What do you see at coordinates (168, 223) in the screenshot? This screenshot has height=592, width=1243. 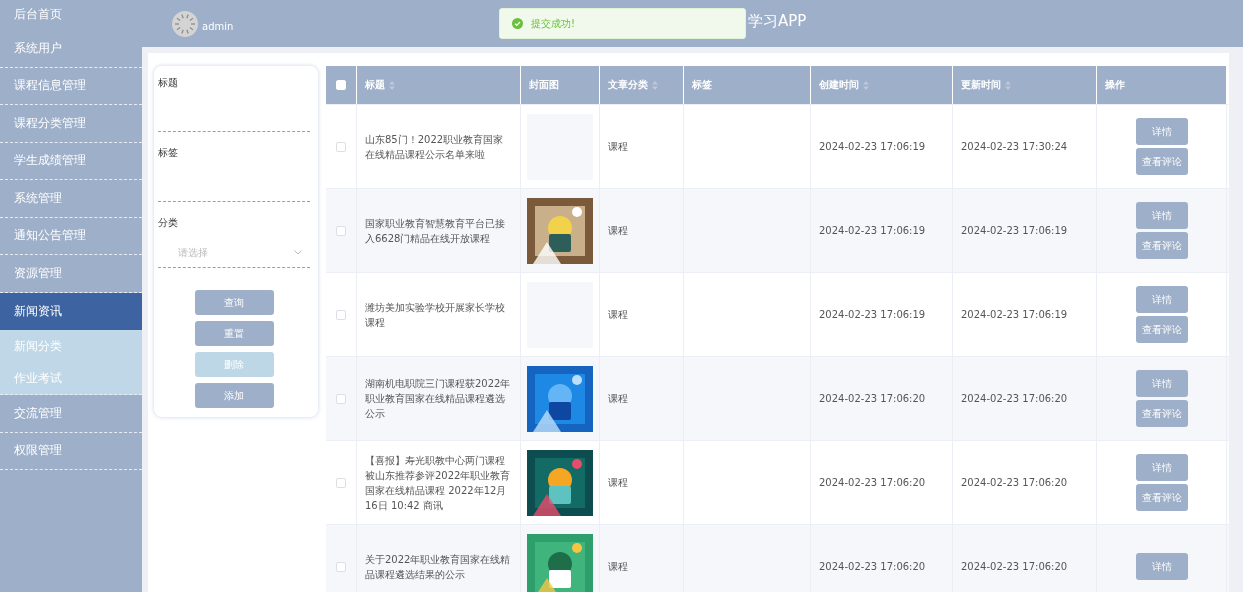 I see `field-label: 分类` at bounding box center [168, 223].